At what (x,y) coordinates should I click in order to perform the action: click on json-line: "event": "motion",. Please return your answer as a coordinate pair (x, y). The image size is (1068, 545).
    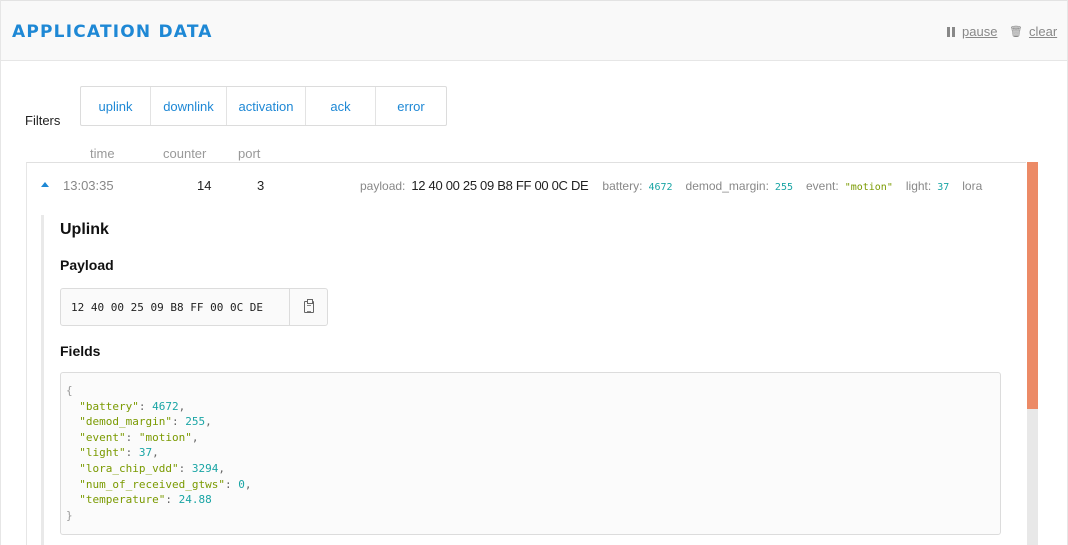
    Looking at the image, I should click on (139, 437).